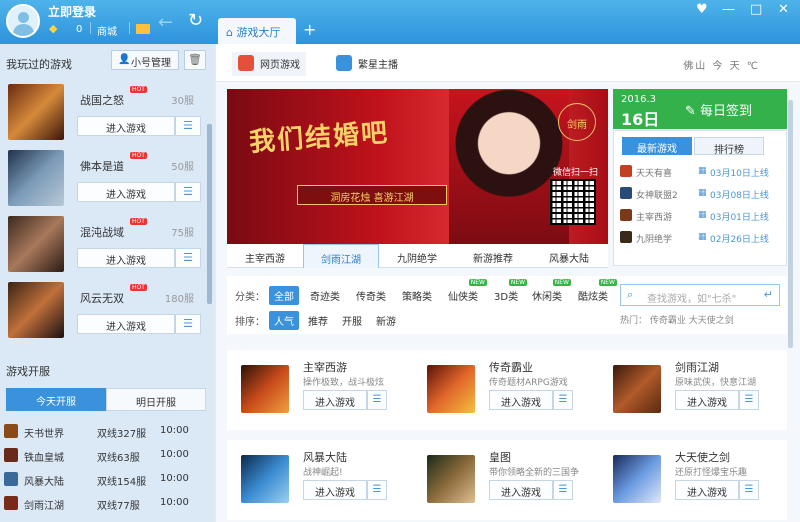 This screenshot has width=800, height=522. I want to click on new-tab-button: +, so click(309, 29).